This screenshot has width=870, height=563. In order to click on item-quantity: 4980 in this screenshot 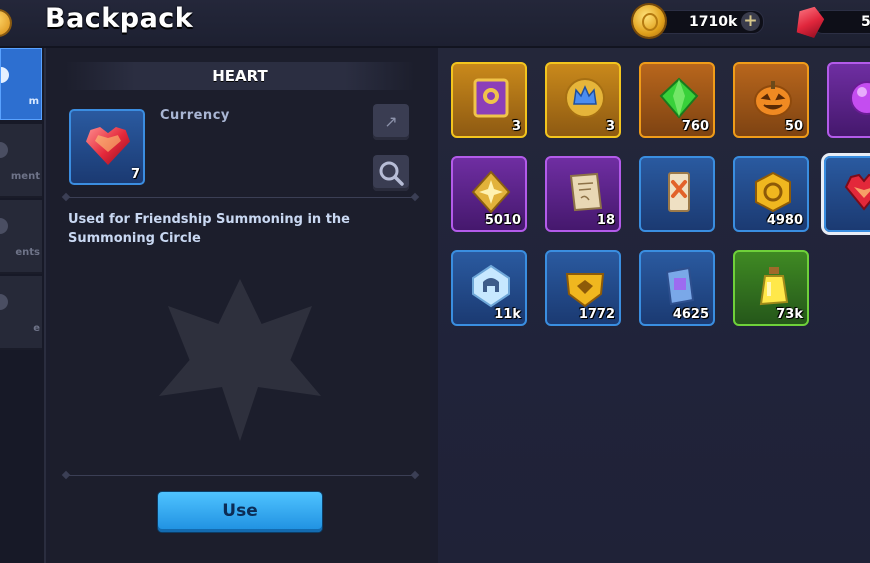, I will do `click(784, 220)`.